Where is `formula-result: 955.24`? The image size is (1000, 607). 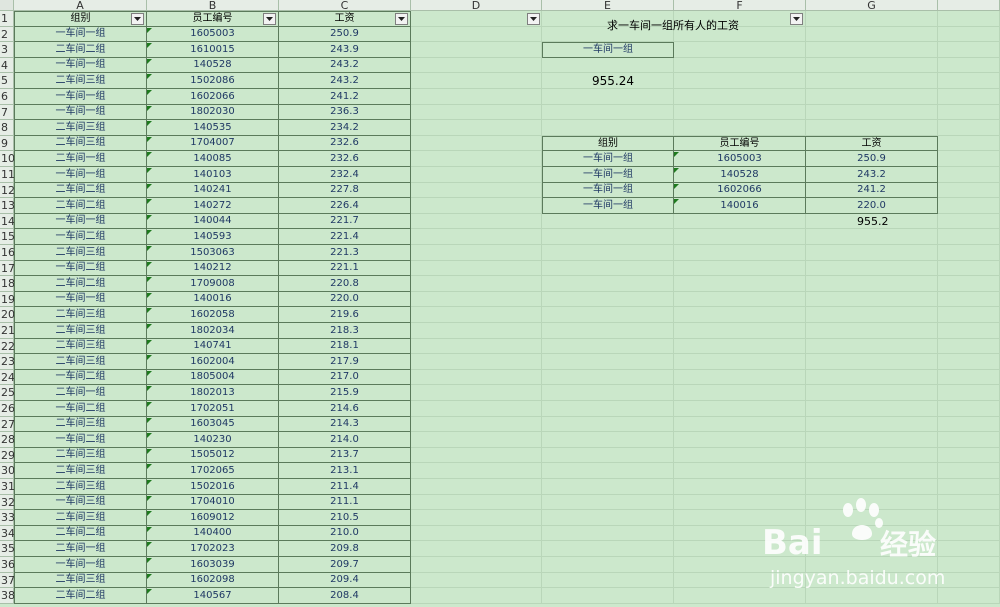 formula-result: 955.24 is located at coordinates (613, 81).